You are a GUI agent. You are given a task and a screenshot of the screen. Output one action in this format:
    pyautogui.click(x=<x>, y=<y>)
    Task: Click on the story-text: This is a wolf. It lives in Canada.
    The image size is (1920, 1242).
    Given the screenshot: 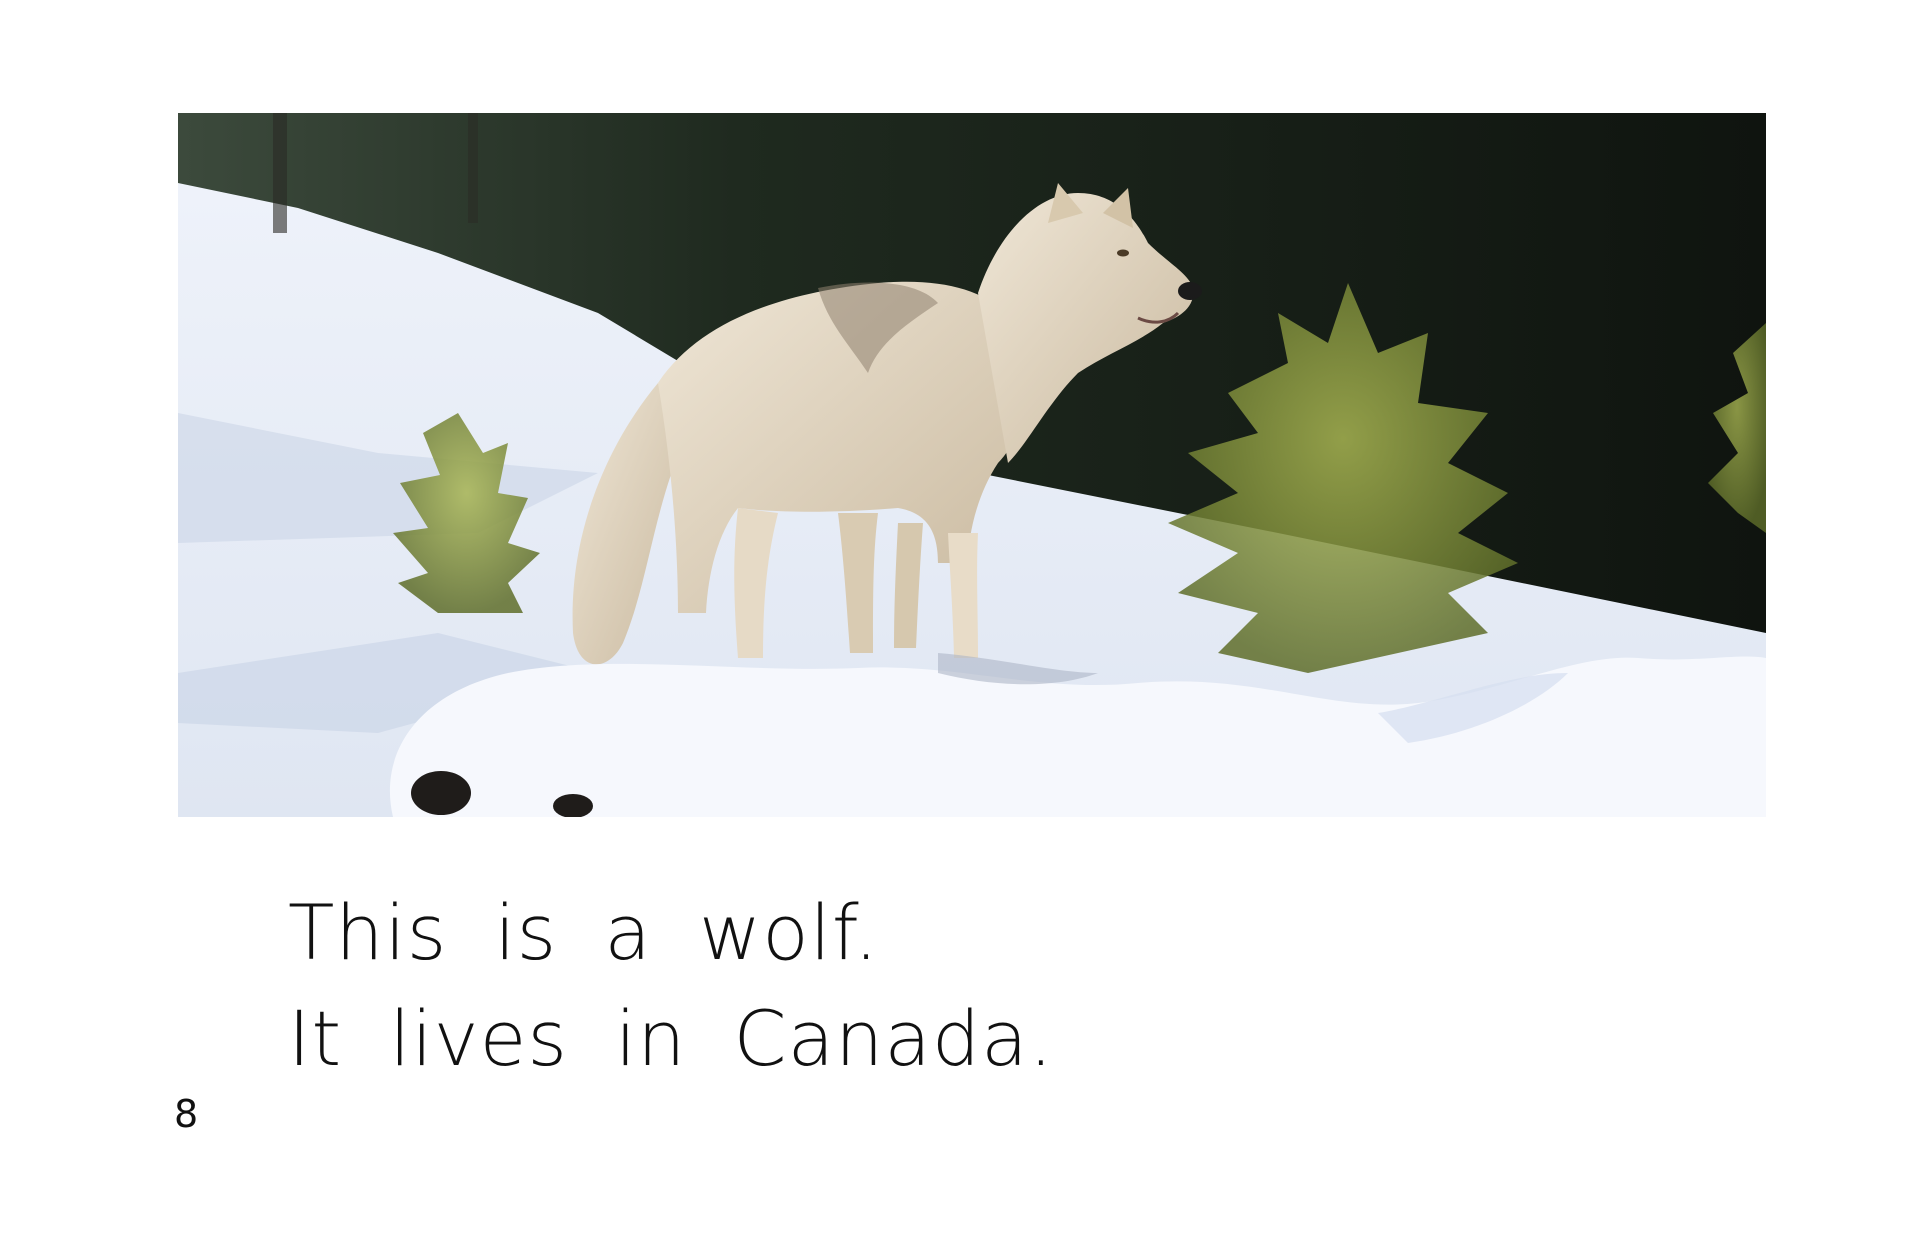 What is the action you would take?
    pyautogui.click(x=671, y=986)
    